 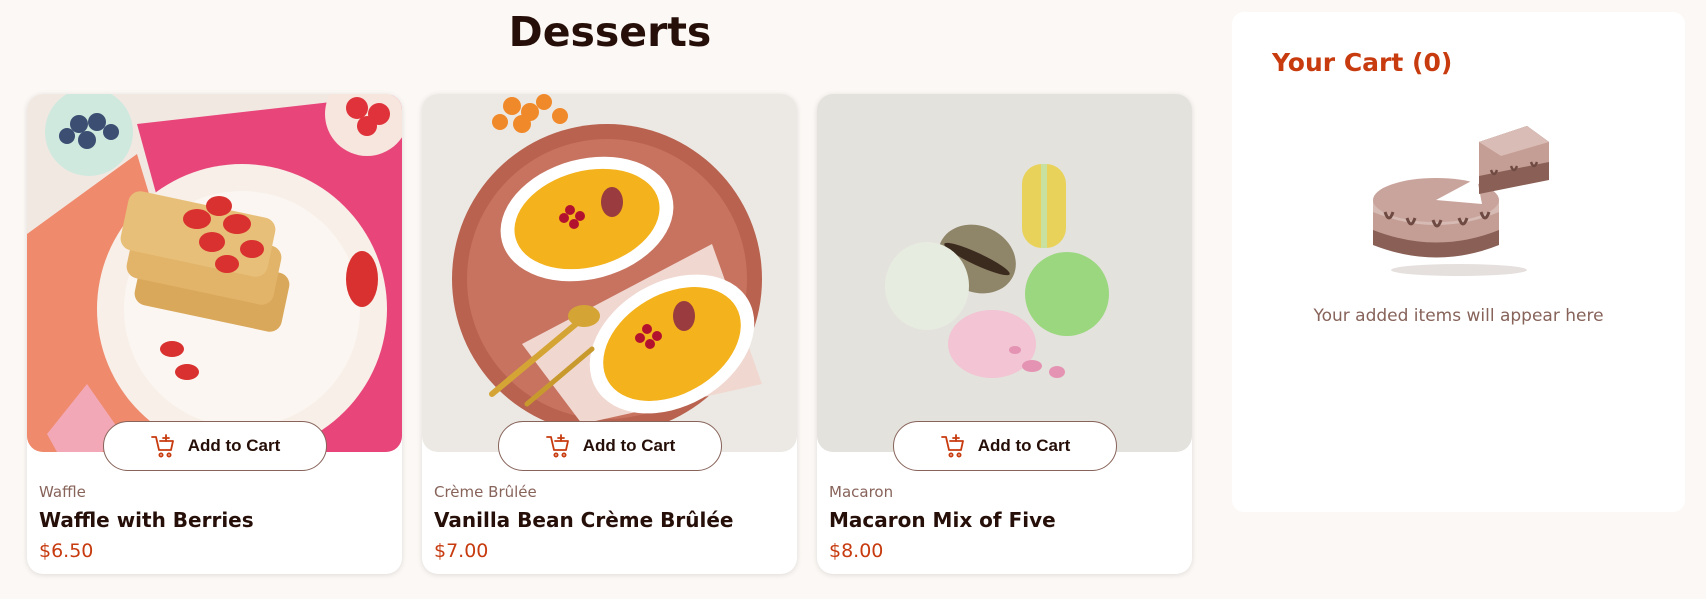 I want to click on product-name: Macaron Mix of Five, so click(x=942, y=520).